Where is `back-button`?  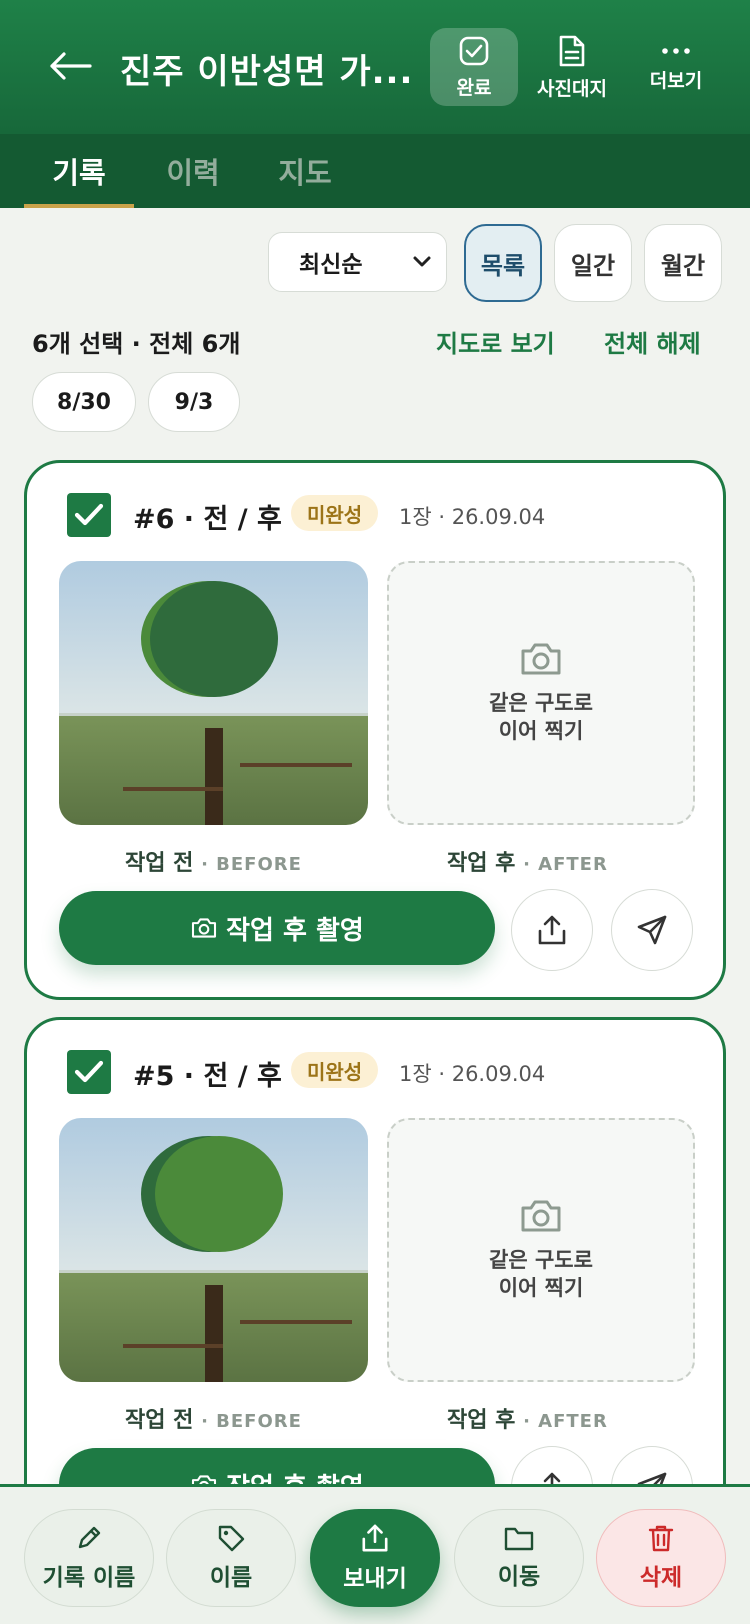
back-button is located at coordinates (70, 66).